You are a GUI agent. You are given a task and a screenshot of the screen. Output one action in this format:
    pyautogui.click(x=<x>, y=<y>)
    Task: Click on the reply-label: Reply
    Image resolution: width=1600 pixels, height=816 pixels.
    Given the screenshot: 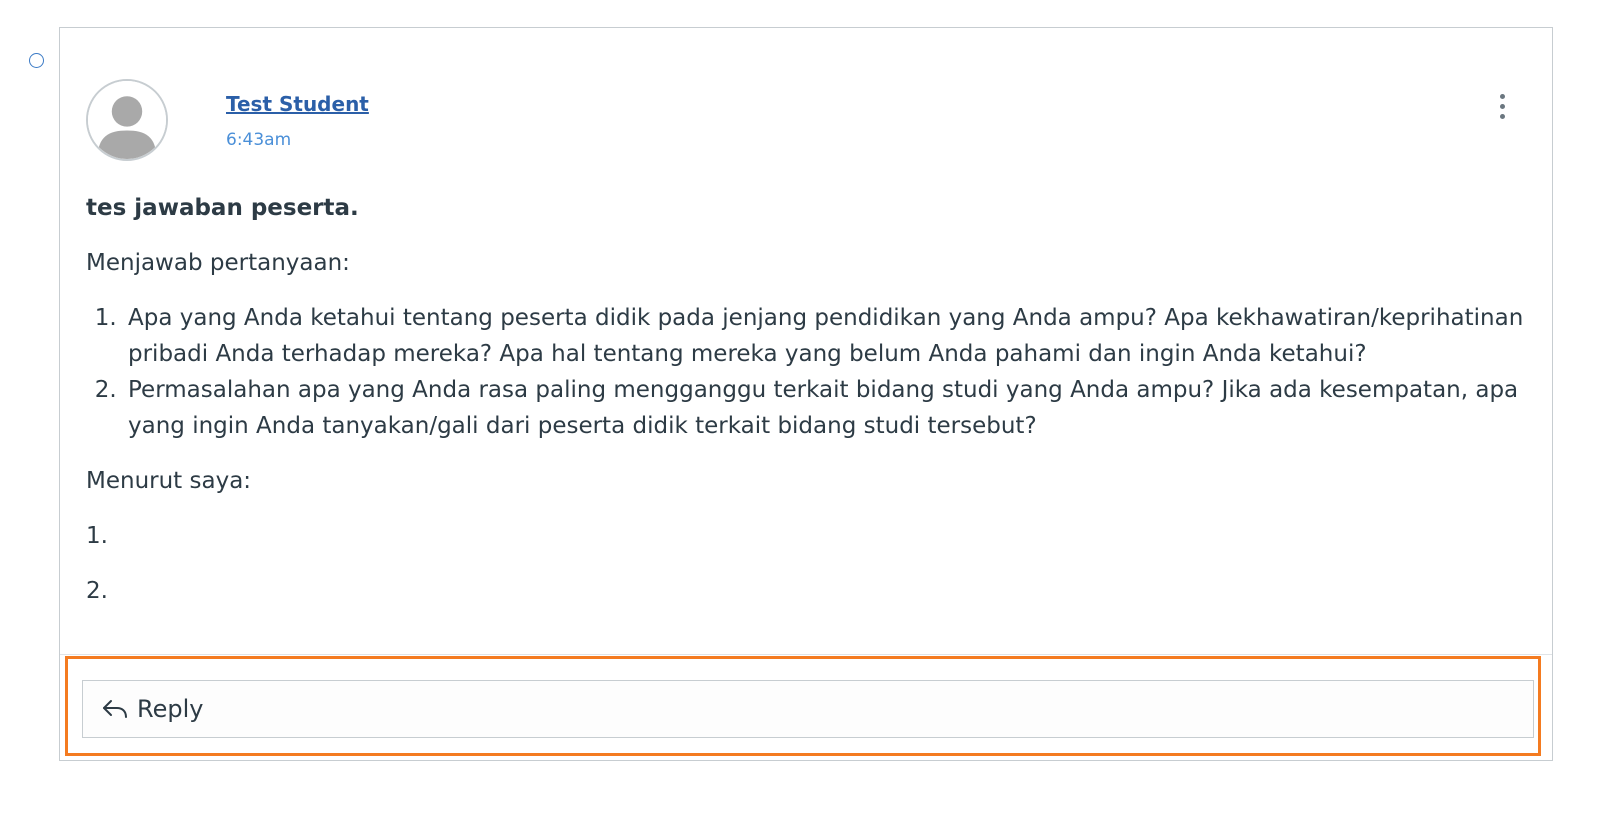 What is the action you would take?
    pyautogui.click(x=170, y=709)
    